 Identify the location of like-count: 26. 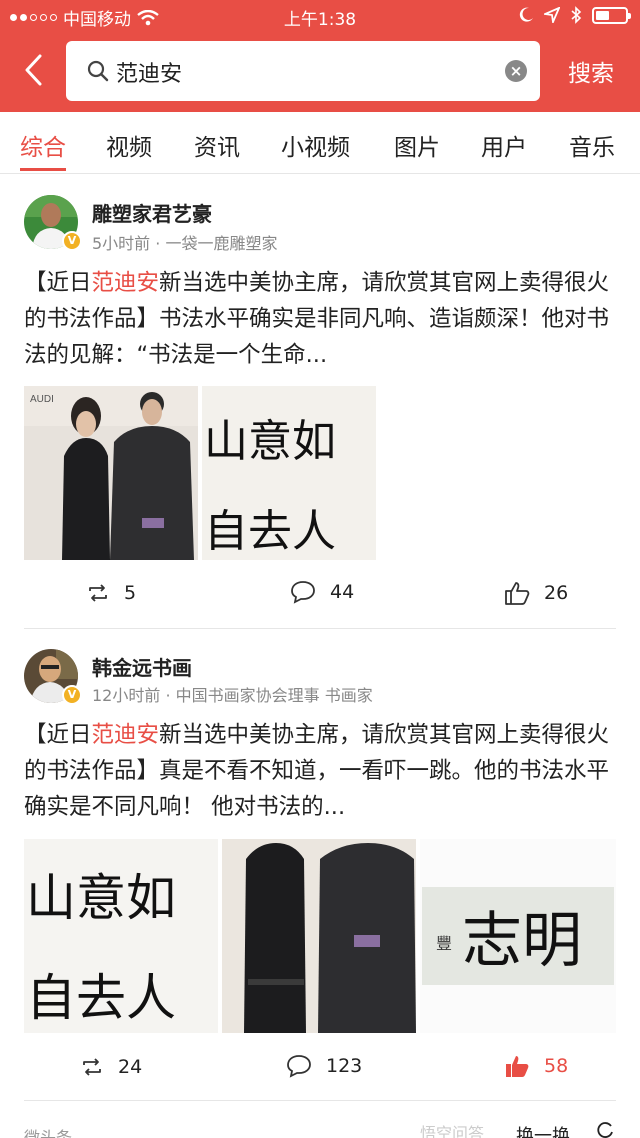
(556, 593).